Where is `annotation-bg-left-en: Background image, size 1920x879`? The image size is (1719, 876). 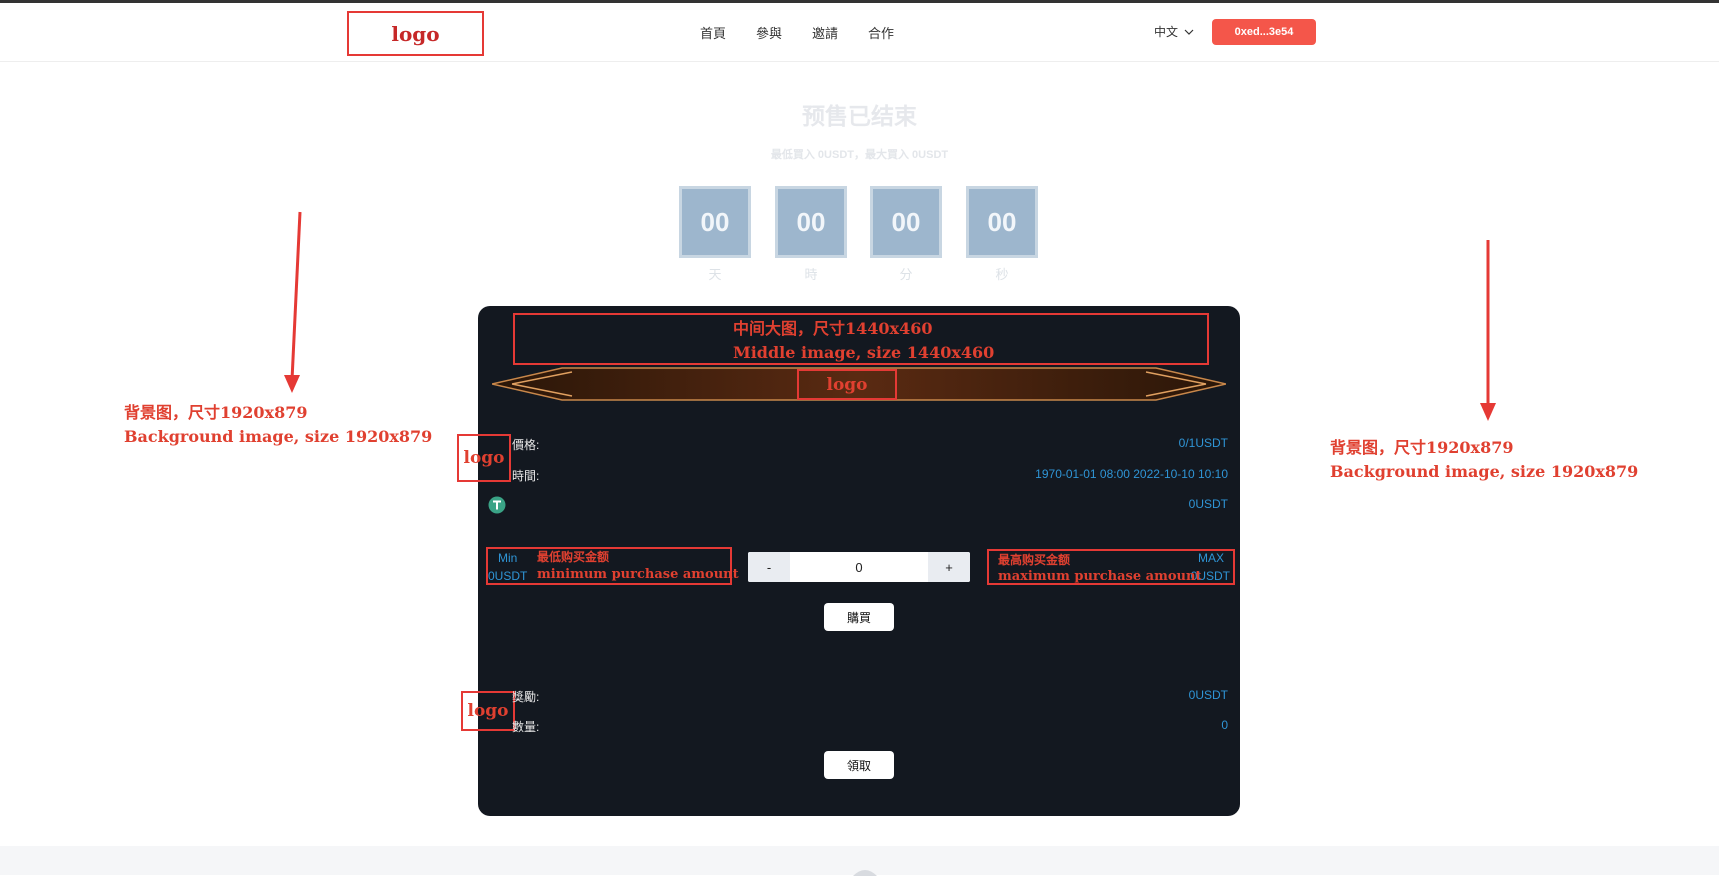 annotation-bg-left-en: Background image, size 1920x879 is located at coordinates (278, 436).